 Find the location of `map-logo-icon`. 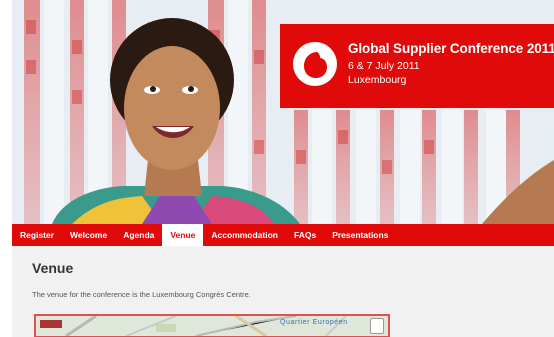

map-logo-icon is located at coordinates (51, 324).